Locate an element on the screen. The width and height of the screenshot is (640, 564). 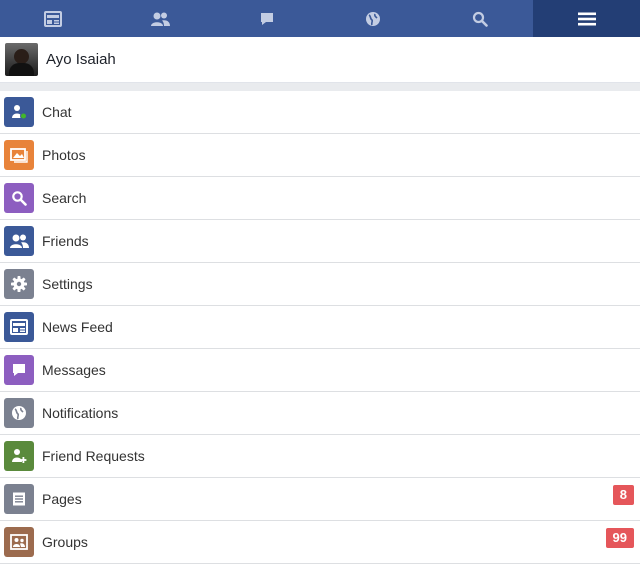
menu-item-label: Photos is located at coordinates (64, 155).